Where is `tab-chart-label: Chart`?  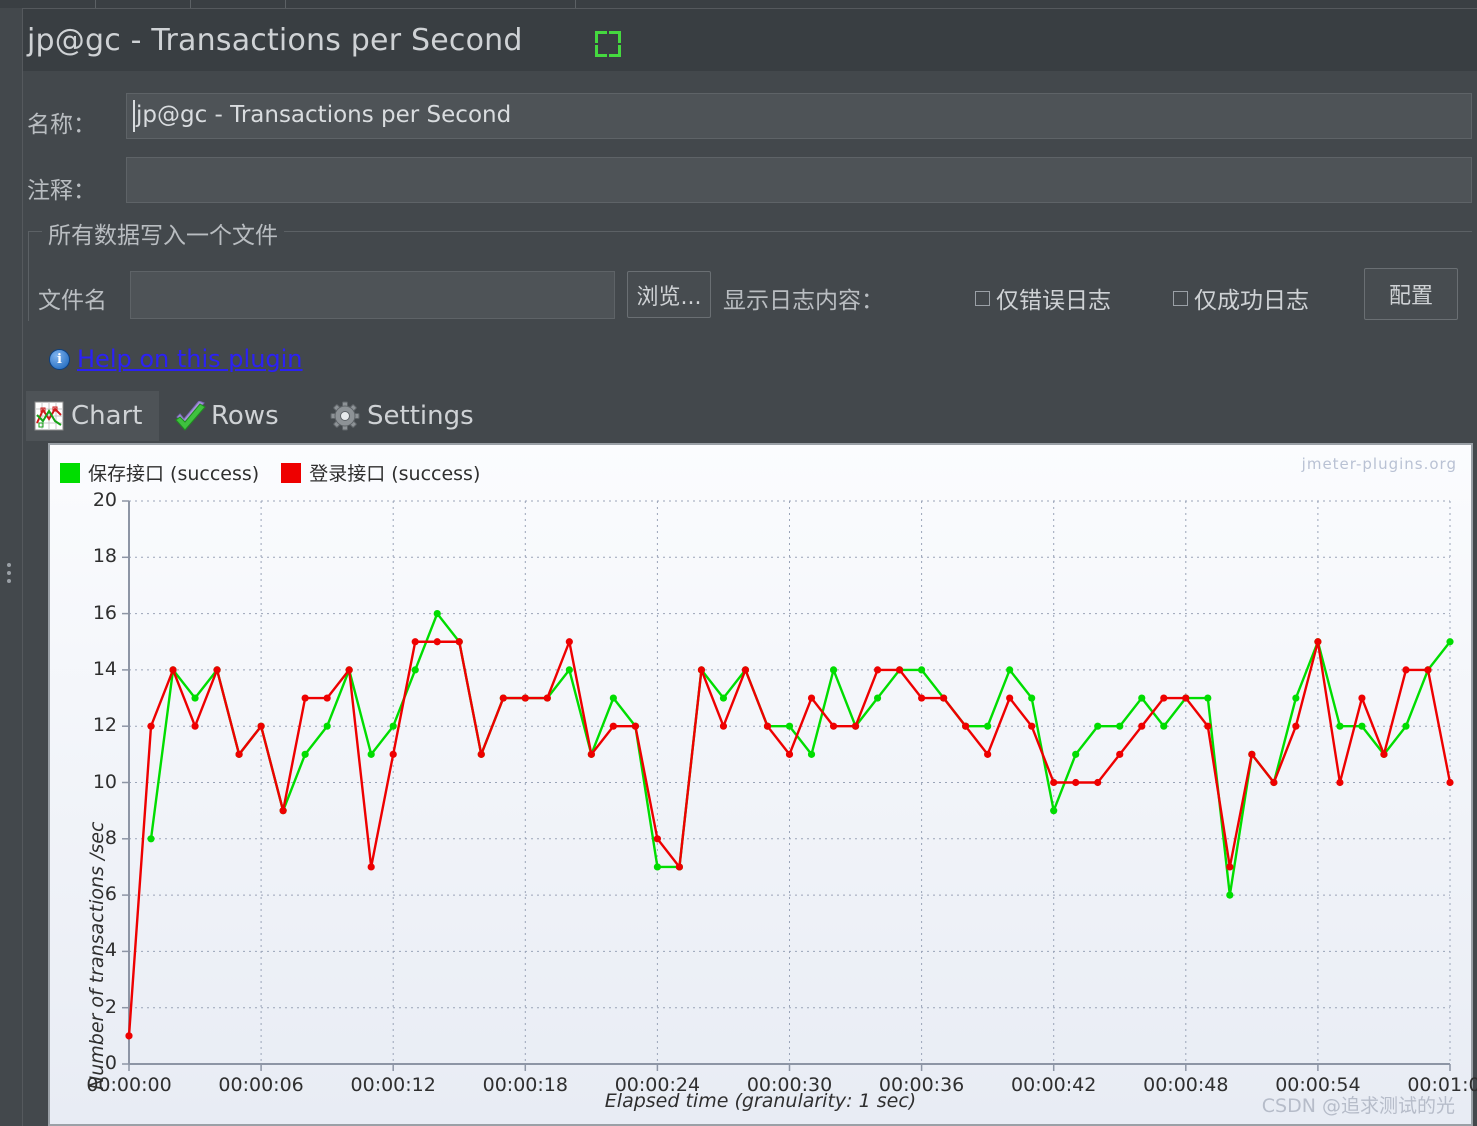 tab-chart-label: Chart is located at coordinates (107, 416).